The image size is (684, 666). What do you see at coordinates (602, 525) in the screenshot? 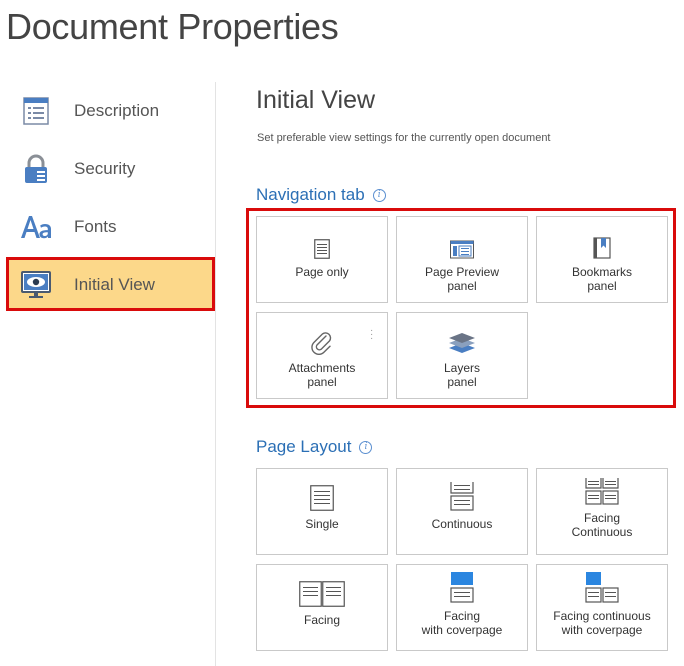
I see `option-label: Facing Continuous` at bounding box center [602, 525].